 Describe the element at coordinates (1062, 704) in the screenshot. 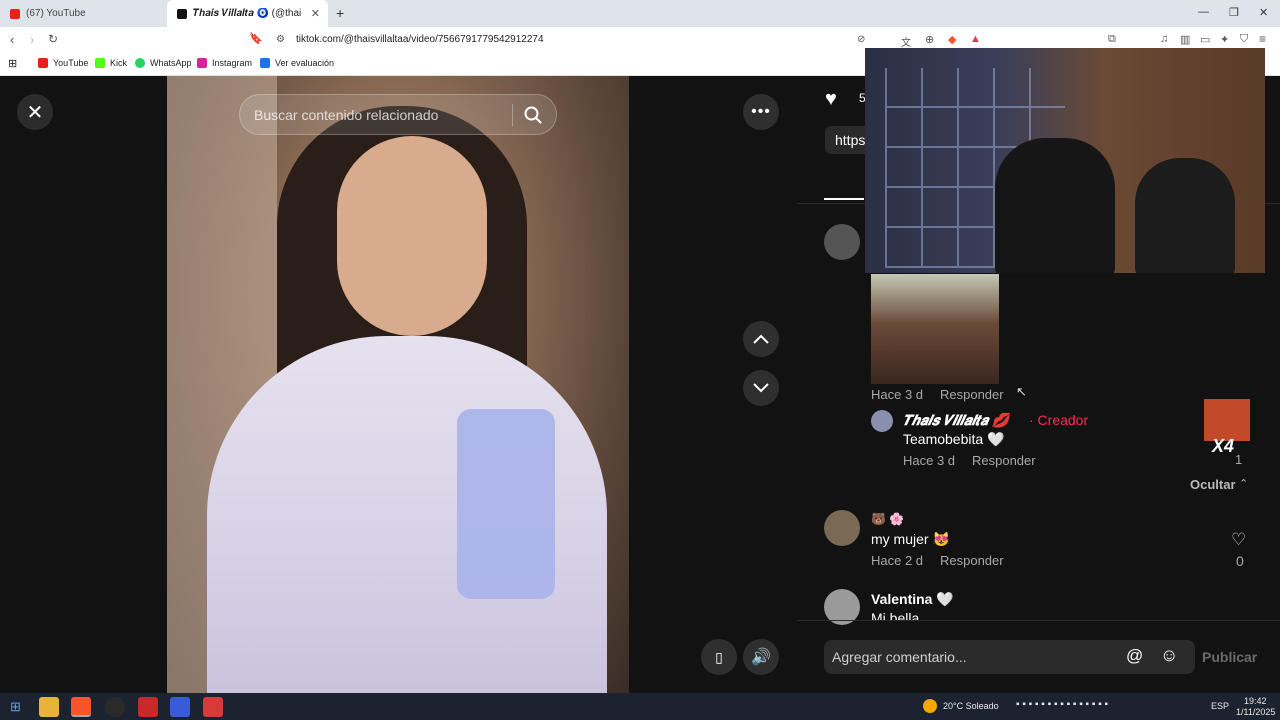

I see `tray-icons: ▪ ▪ ▪ ▪ ▪ ▪ ▪ ▪ ▪ ▪ ▪ ▪ ▪ ▪ ▪` at that location.